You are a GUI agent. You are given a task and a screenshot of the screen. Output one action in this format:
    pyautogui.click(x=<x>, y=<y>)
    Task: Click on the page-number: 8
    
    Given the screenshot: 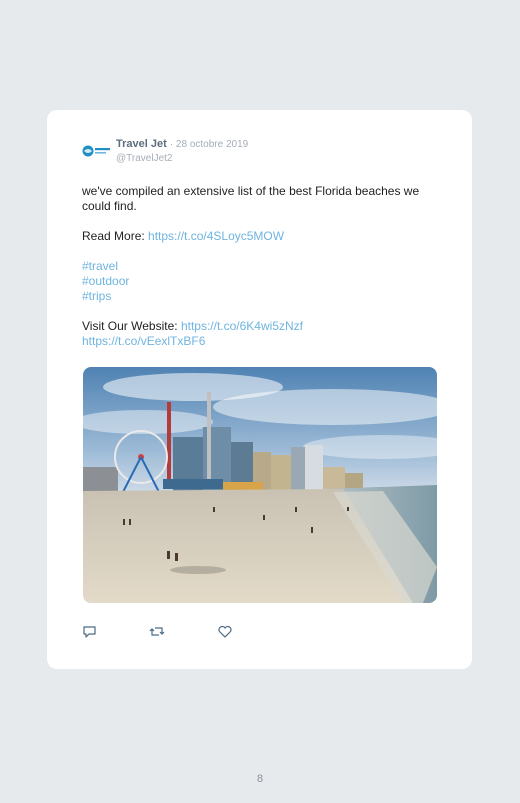 What is the action you would take?
    pyautogui.click(x=260, y=779)
    